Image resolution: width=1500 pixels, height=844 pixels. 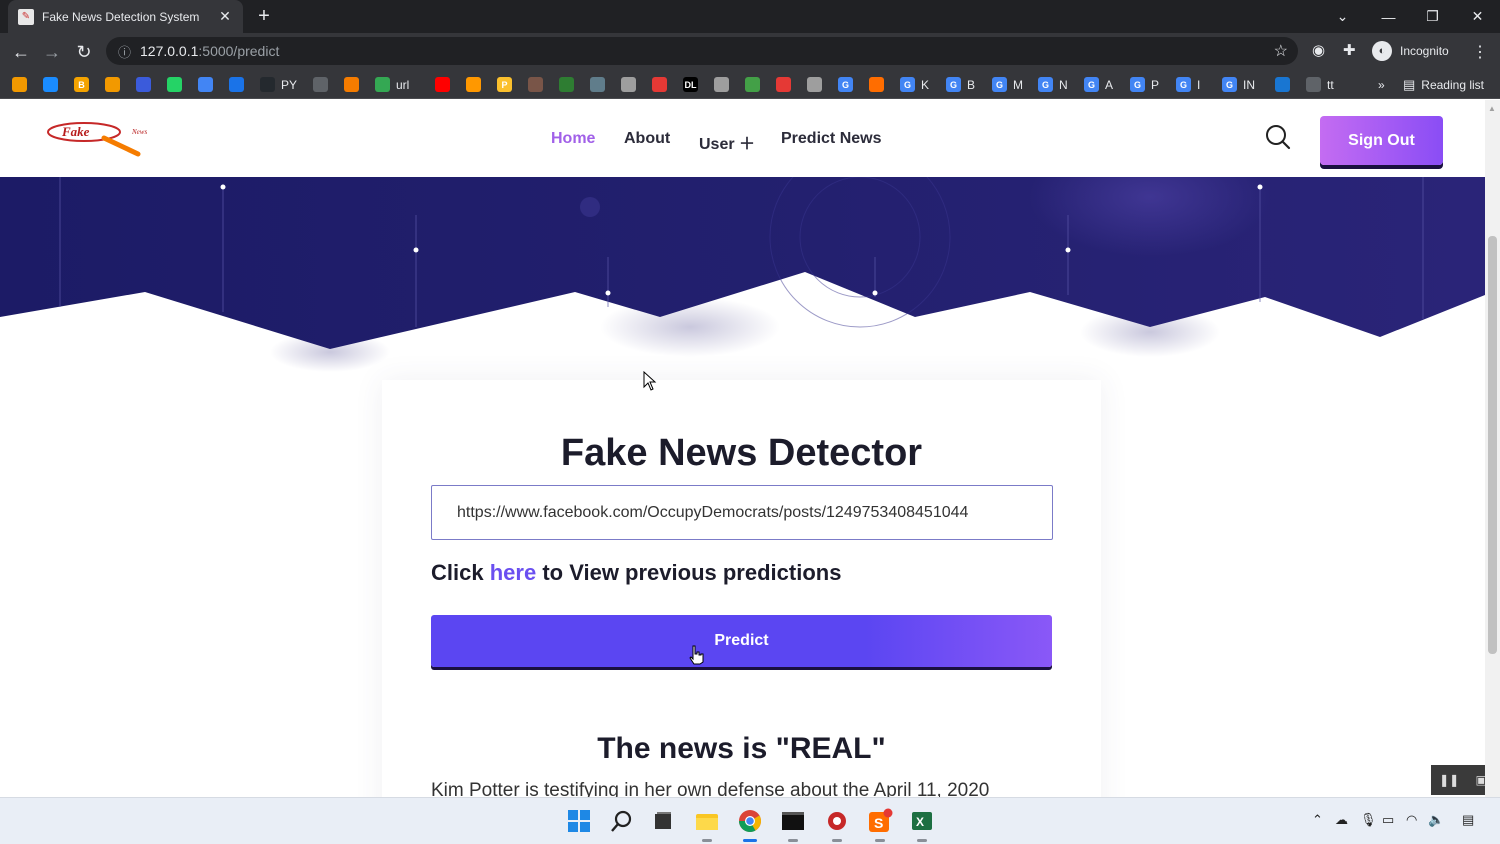 I want to click on nav-home: Home, so click(x=573, y=139).